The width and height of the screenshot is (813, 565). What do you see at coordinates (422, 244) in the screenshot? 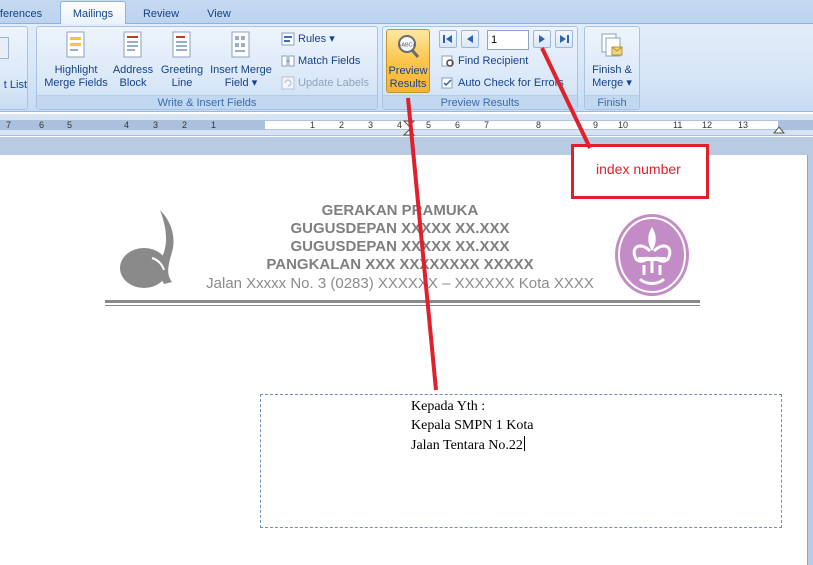
I see `annotation-line-preview` at bounding box center [422, 244].